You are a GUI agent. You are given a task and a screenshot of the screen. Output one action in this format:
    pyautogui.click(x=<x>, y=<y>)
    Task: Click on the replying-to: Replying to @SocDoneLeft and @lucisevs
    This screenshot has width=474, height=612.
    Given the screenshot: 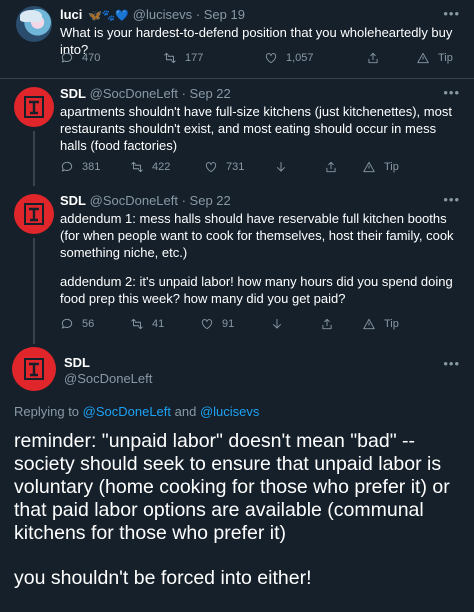 What is the action you would take?
    pyautogui.click(x=136, y=411)
    